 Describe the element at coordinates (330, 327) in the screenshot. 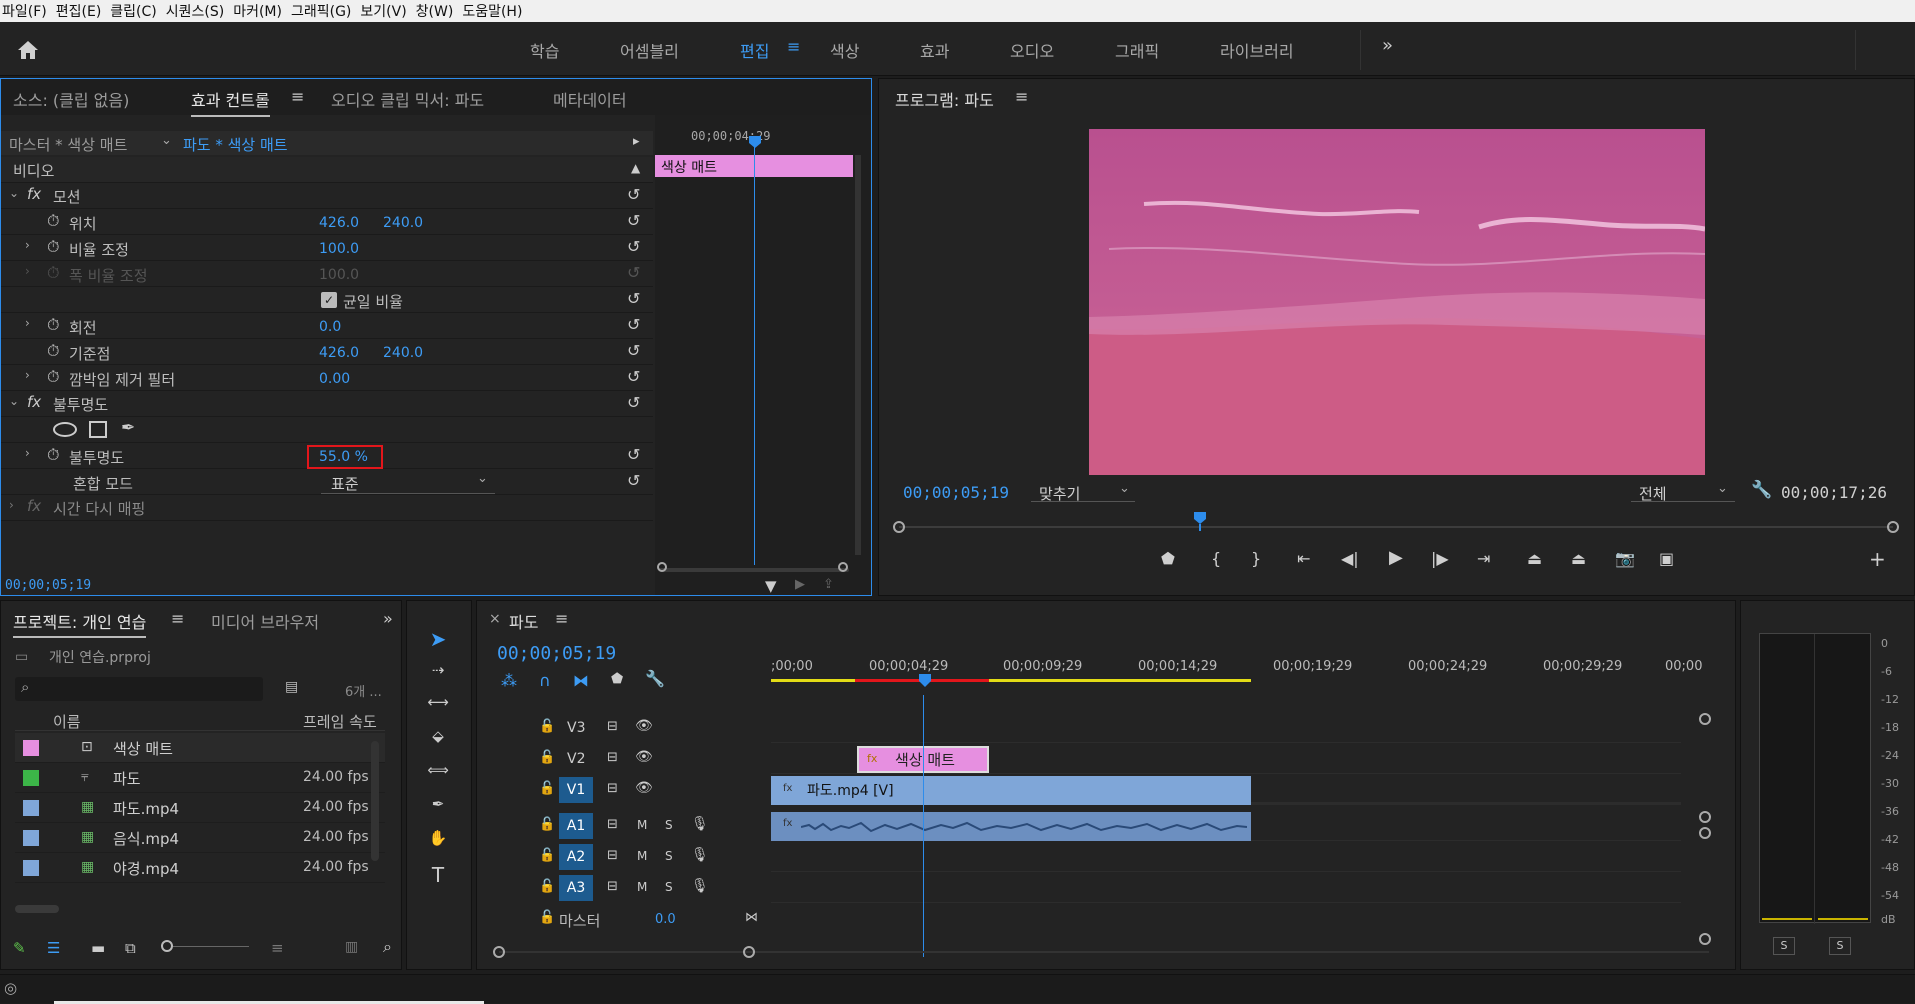

I see `rotation-value: 0.0` at that location.